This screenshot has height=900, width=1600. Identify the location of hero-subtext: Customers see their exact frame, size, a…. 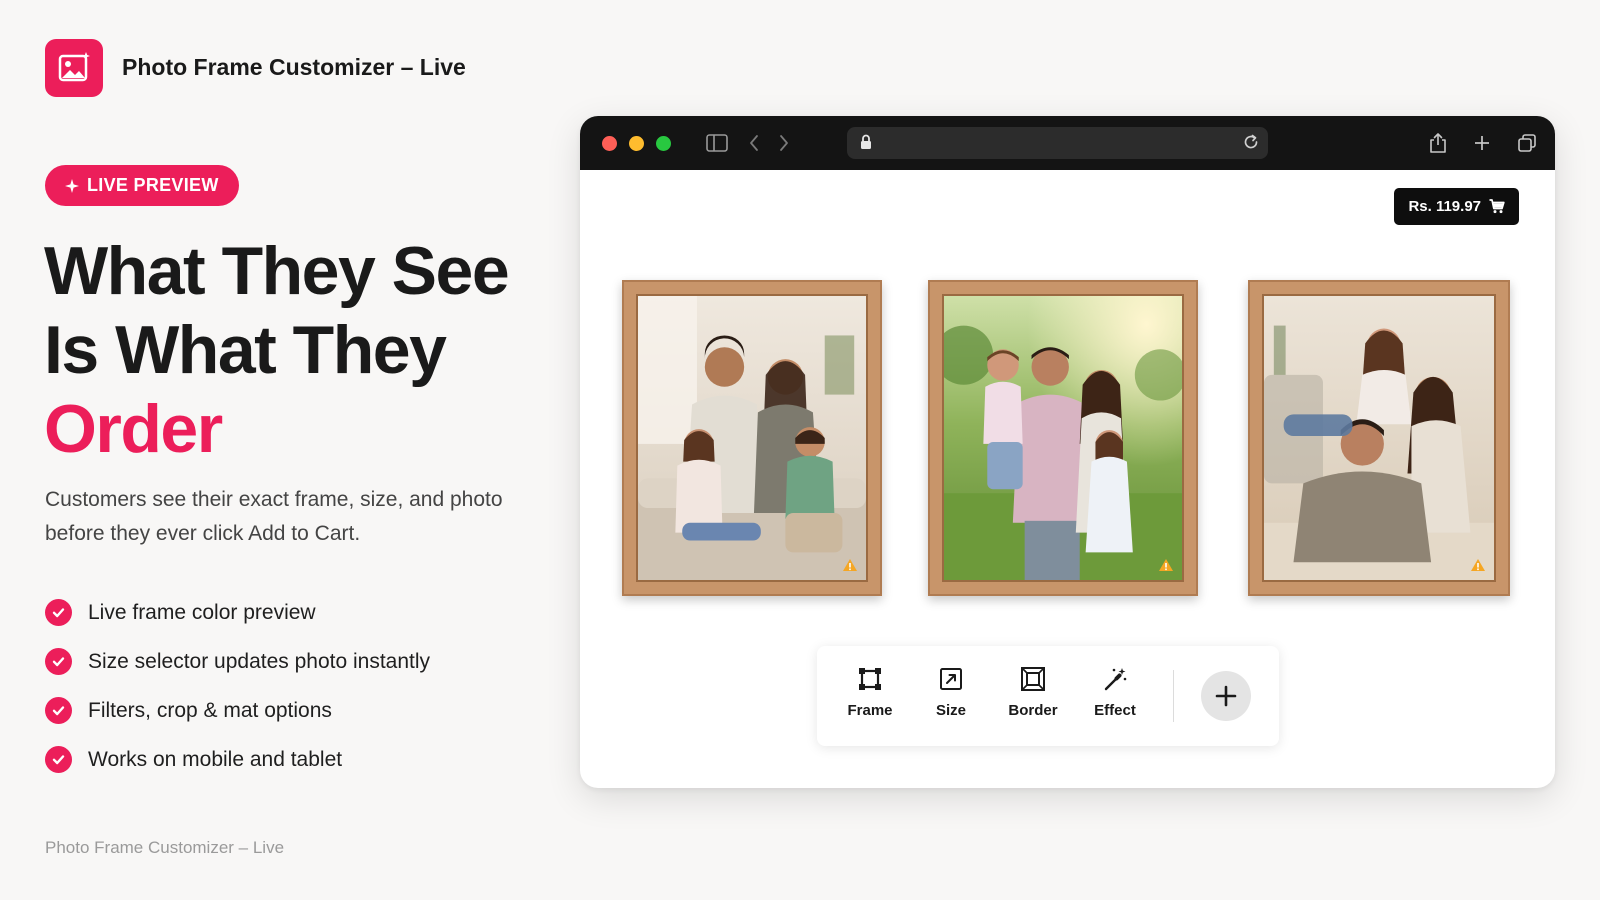
(274, 516).